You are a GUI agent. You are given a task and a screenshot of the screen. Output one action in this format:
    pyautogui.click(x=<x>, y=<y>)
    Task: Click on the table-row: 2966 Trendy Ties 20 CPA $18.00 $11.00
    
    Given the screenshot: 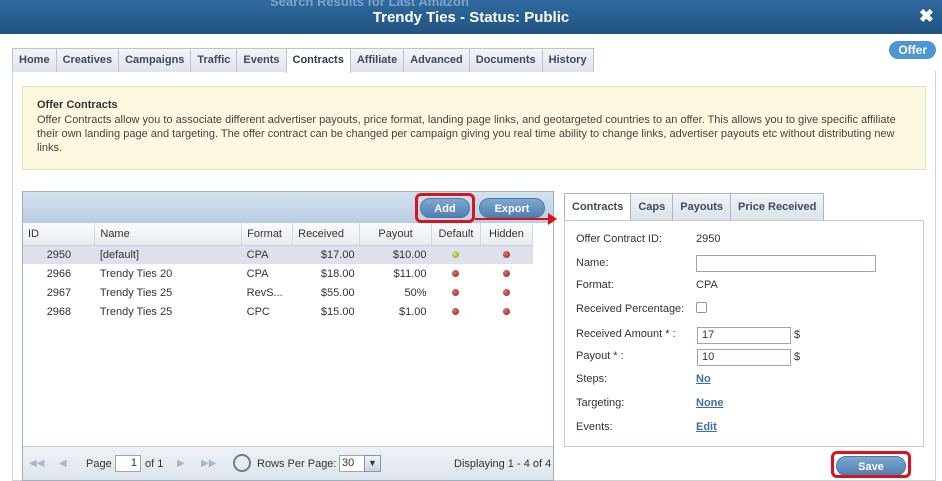 What is the action you would take?
    pyautogui.click(x=278, y=273)
    